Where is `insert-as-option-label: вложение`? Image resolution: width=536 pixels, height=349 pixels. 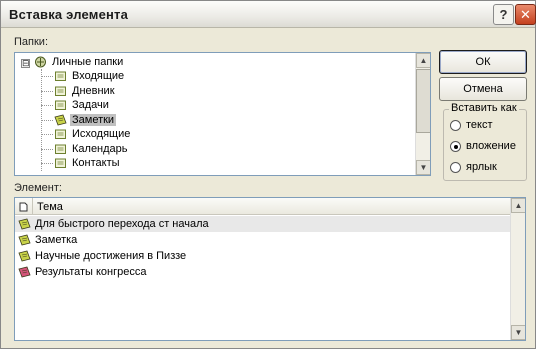
insert-as-option-label: вложение is located at coordinates (491, 146).